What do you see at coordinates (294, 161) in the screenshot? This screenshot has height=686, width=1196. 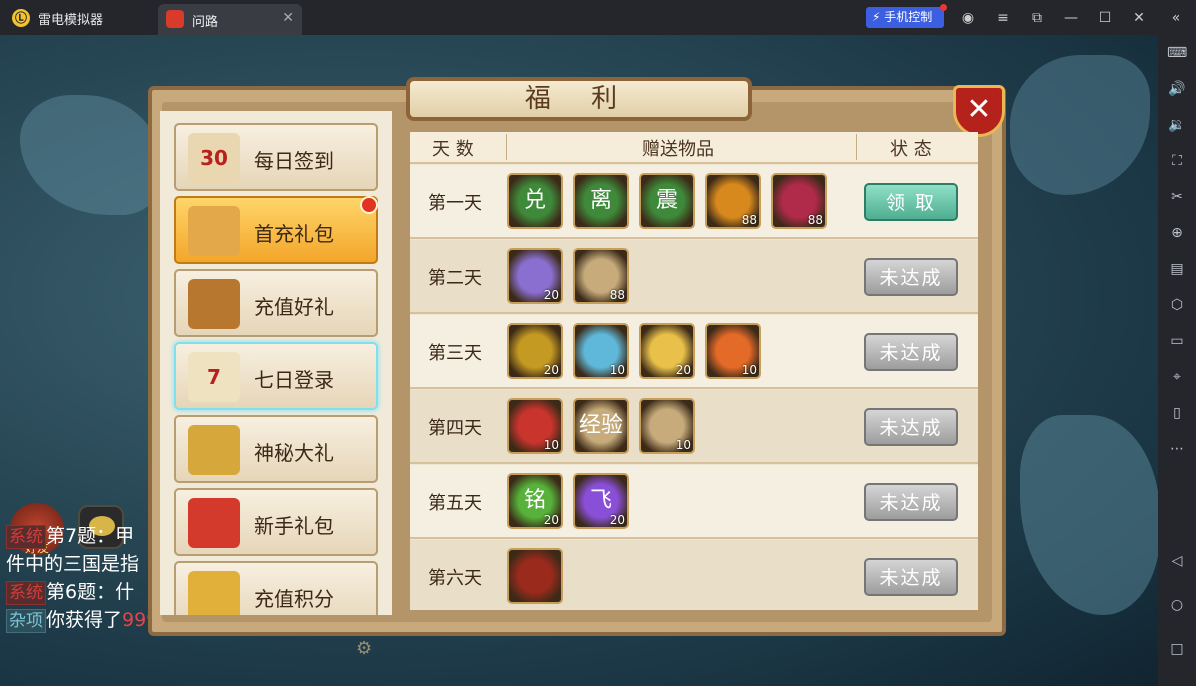 I see `menu-item-label: 每日签到` at bounding box center [294, 161].